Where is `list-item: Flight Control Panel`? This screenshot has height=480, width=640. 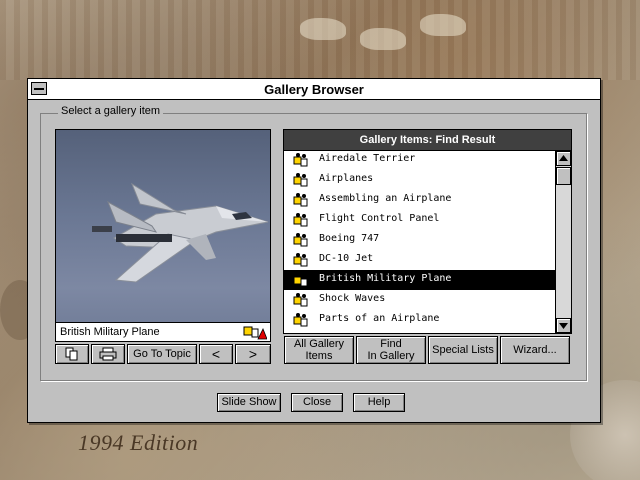
list-item: Flight Control Panel is located at coordinates (419, 220).